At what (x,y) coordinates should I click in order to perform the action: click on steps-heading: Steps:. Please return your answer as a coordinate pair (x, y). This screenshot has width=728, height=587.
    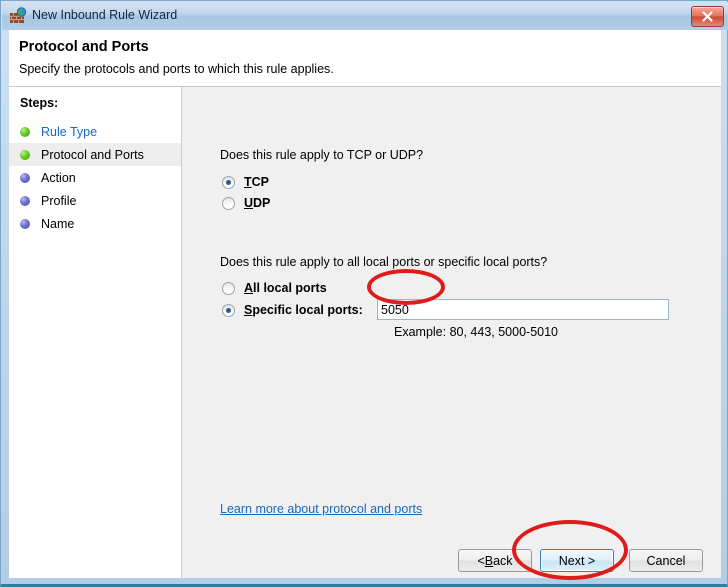
    Looking at the image, I should click on (39, 103).